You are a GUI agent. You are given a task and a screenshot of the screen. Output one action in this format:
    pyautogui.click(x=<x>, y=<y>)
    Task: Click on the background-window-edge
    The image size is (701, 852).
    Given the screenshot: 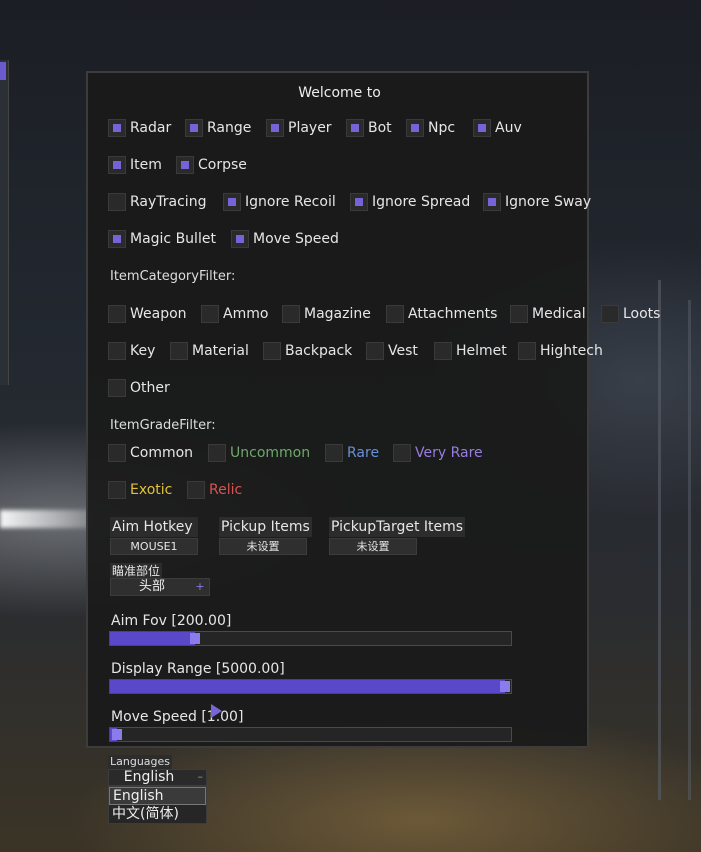 What is the action you would take?
    pyautogui.click(x=4, y=222)
    